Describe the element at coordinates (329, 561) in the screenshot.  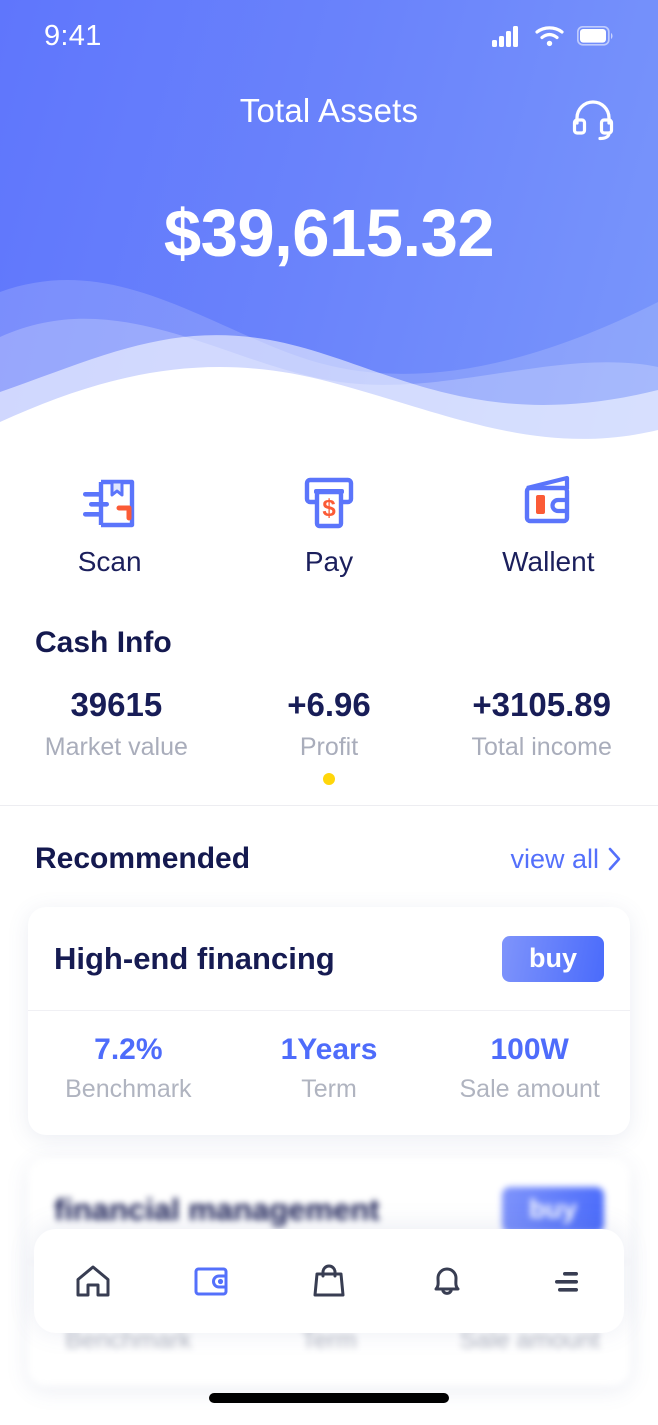
I see `action-label: Pay` at that location.